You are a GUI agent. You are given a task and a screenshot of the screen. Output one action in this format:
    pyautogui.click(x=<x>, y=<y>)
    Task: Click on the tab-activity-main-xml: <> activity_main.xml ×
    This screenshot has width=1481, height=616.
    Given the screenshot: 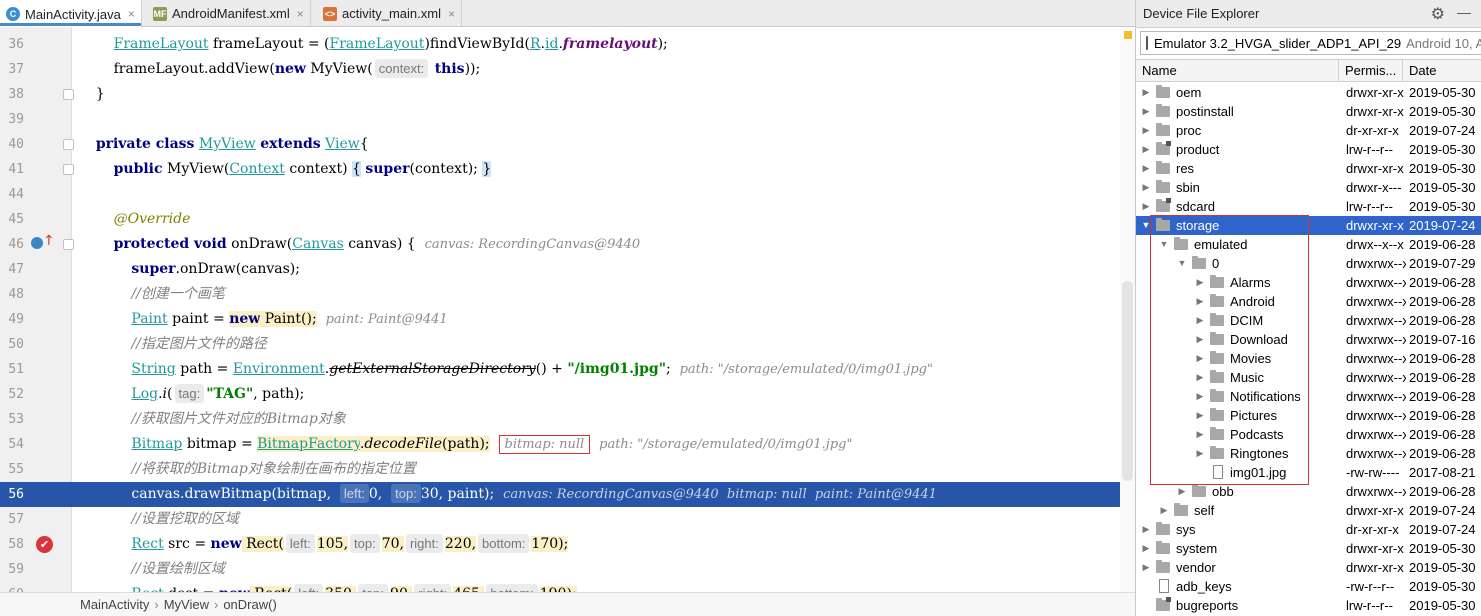 What is the action you would take?
    pyautogui.click(x=389, y=13)
    